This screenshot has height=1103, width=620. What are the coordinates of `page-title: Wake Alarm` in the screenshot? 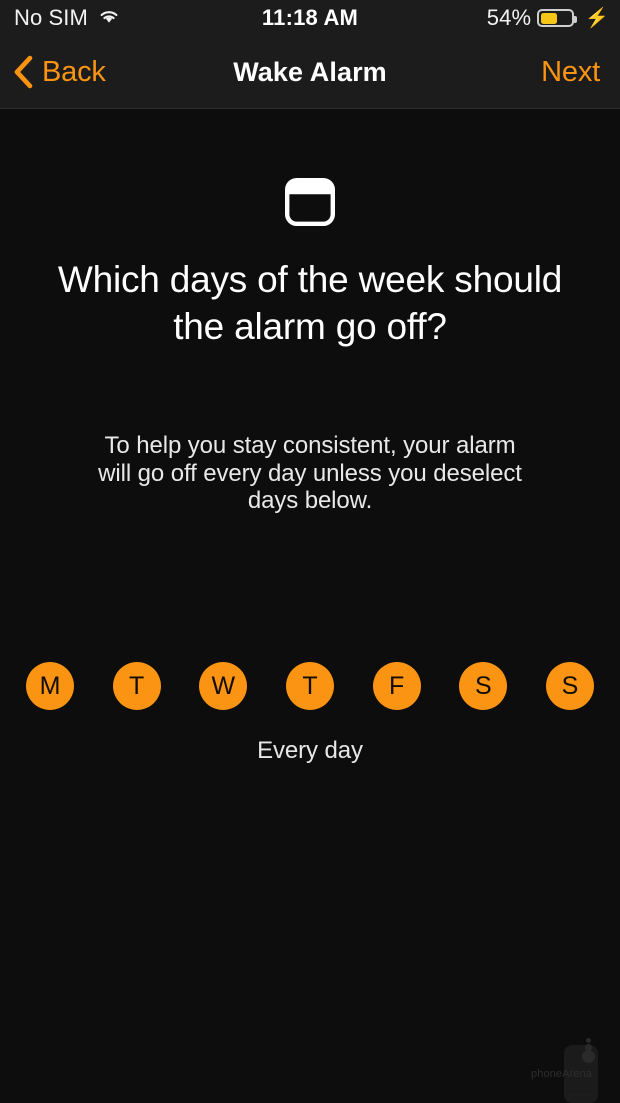 It's located at (310, 71).